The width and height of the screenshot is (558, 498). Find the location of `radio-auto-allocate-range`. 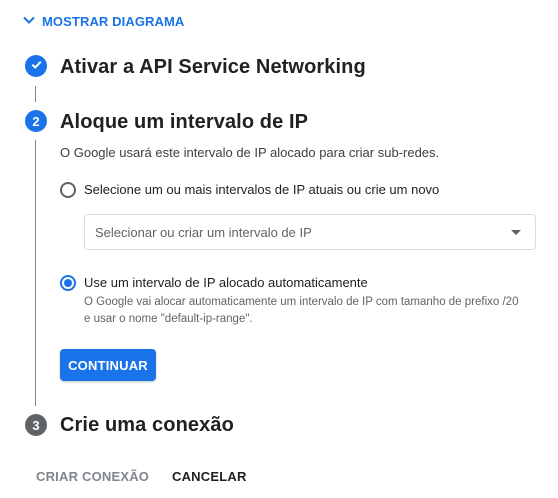

radio-auto-allocate-range is located at coordinates (68, 283).